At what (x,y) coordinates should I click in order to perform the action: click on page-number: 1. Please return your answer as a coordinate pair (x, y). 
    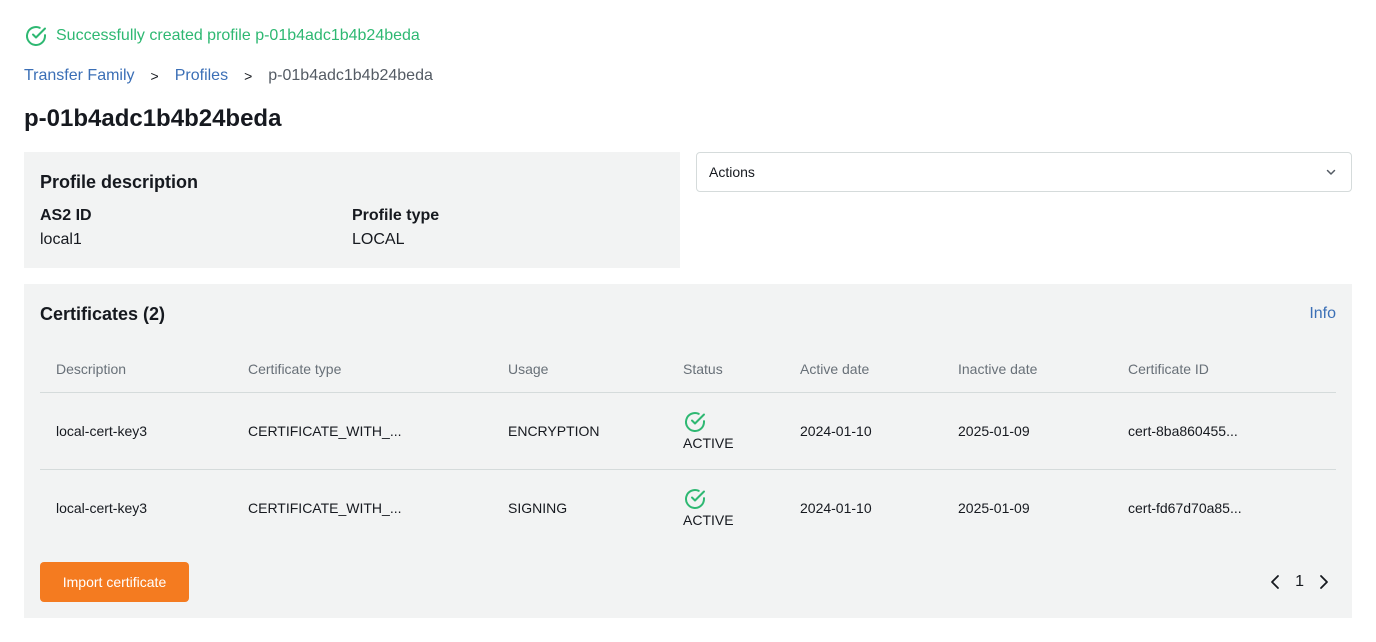
    Looking at the image, I should click on (1299, 582).